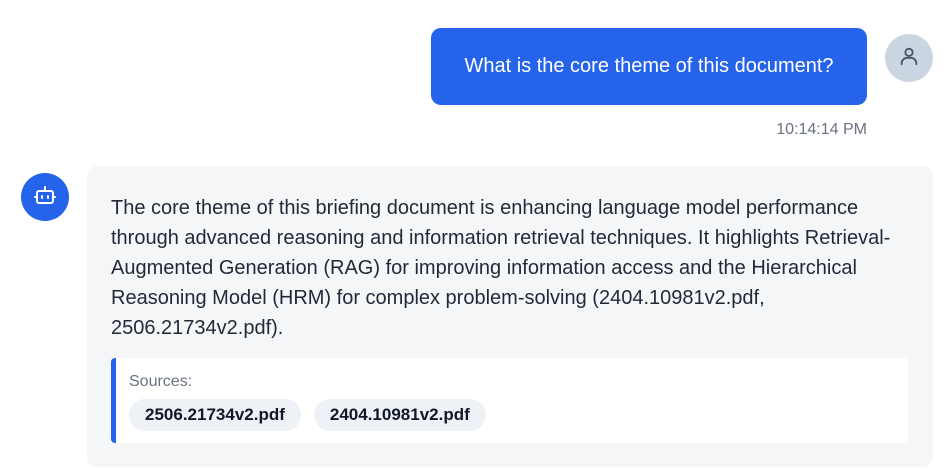 This screenshot has width=952, height=469. What do you see at coordinates (307, 415) in the screenshot?
I see `source-chip-list: 2506.21734v2.pdf 2404.10981v2.pdf` at bounding box center [307, 415].